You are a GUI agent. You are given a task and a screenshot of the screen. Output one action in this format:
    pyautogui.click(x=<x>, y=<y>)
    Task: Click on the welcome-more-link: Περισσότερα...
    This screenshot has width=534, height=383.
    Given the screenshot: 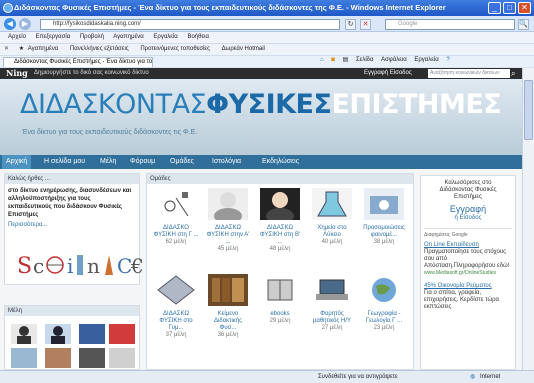 What is the action you would take?
    pyautogui.click(x=72, y=225)
    